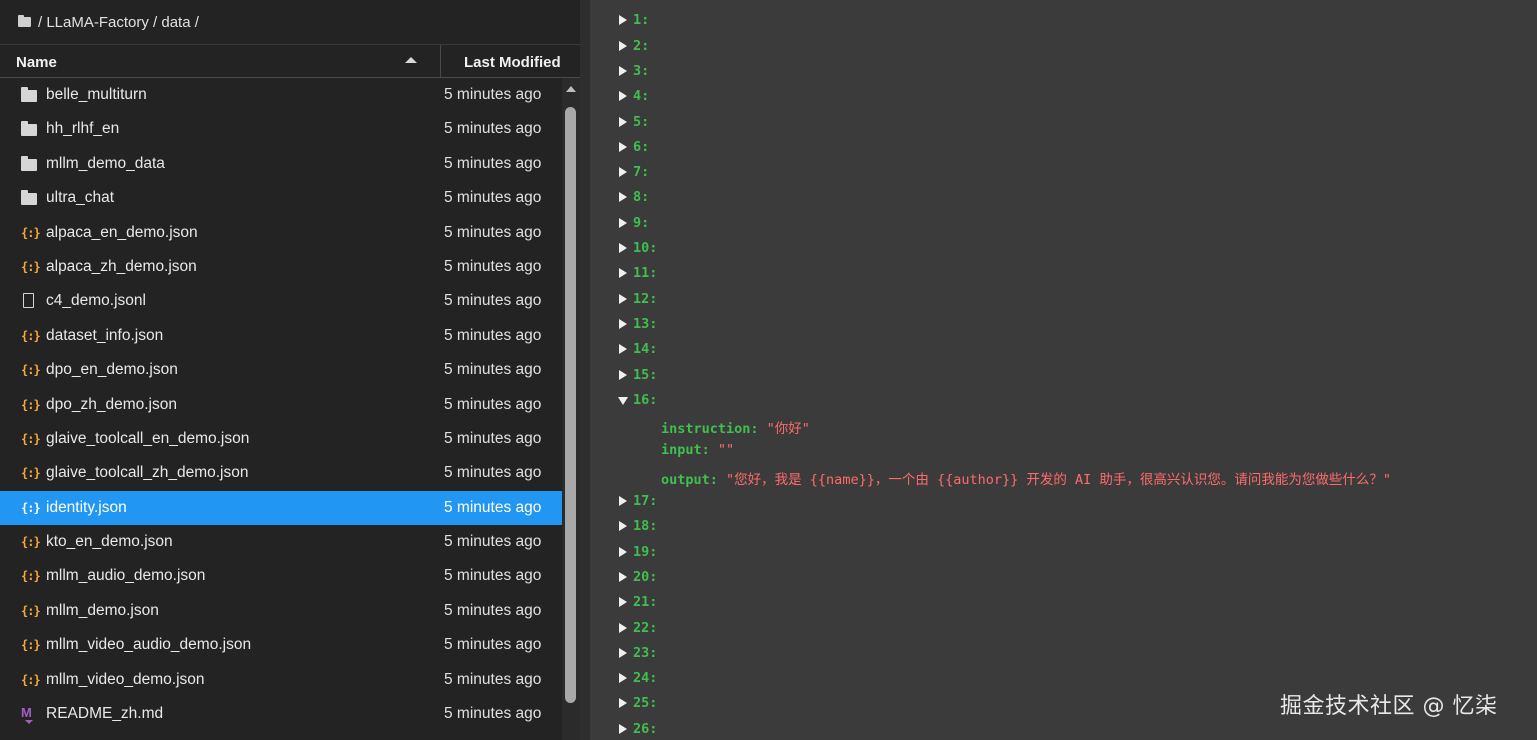 The width and height of the screenshot is (1537, 740). What do you see at coordinates (634, 75) in the screenshot?
I see `json-node-collapsed: 3:` at bounding box center [634, 75].